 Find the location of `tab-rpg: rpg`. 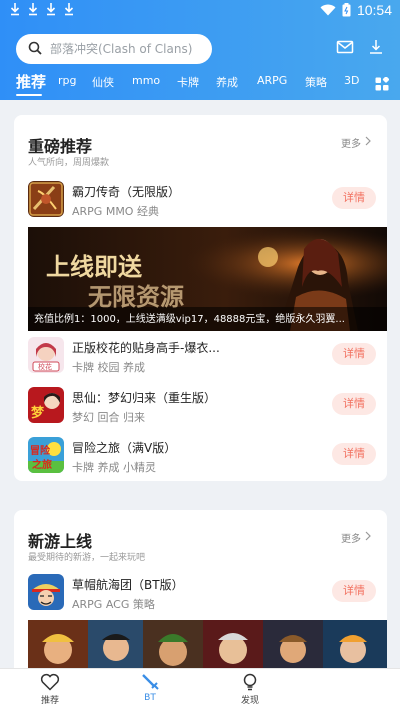

tab-rpg: rpg is located at coordinates (67, 80).